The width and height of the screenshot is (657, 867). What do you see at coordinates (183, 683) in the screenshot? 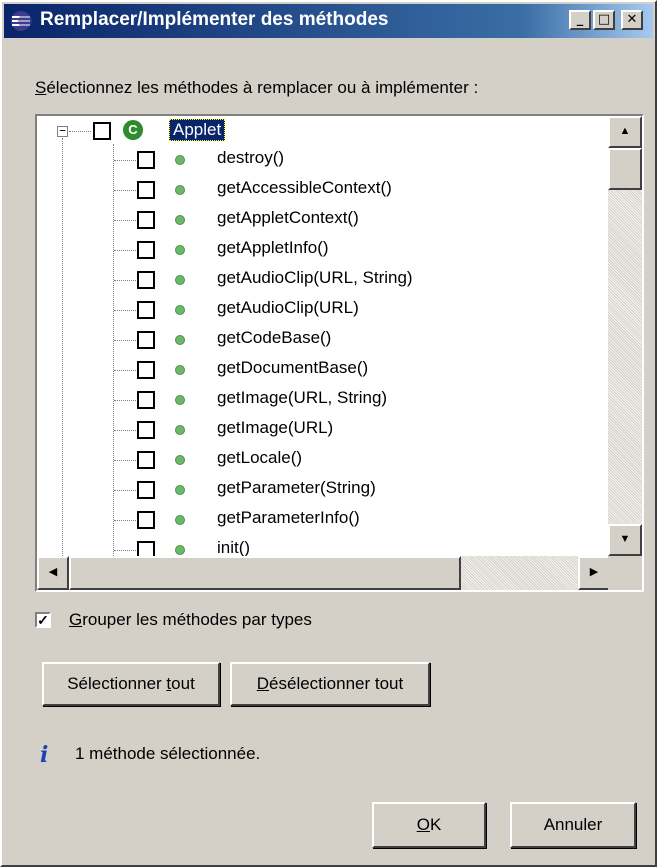
I see `select-all-text-b: out` at bounding box center [183, 683].